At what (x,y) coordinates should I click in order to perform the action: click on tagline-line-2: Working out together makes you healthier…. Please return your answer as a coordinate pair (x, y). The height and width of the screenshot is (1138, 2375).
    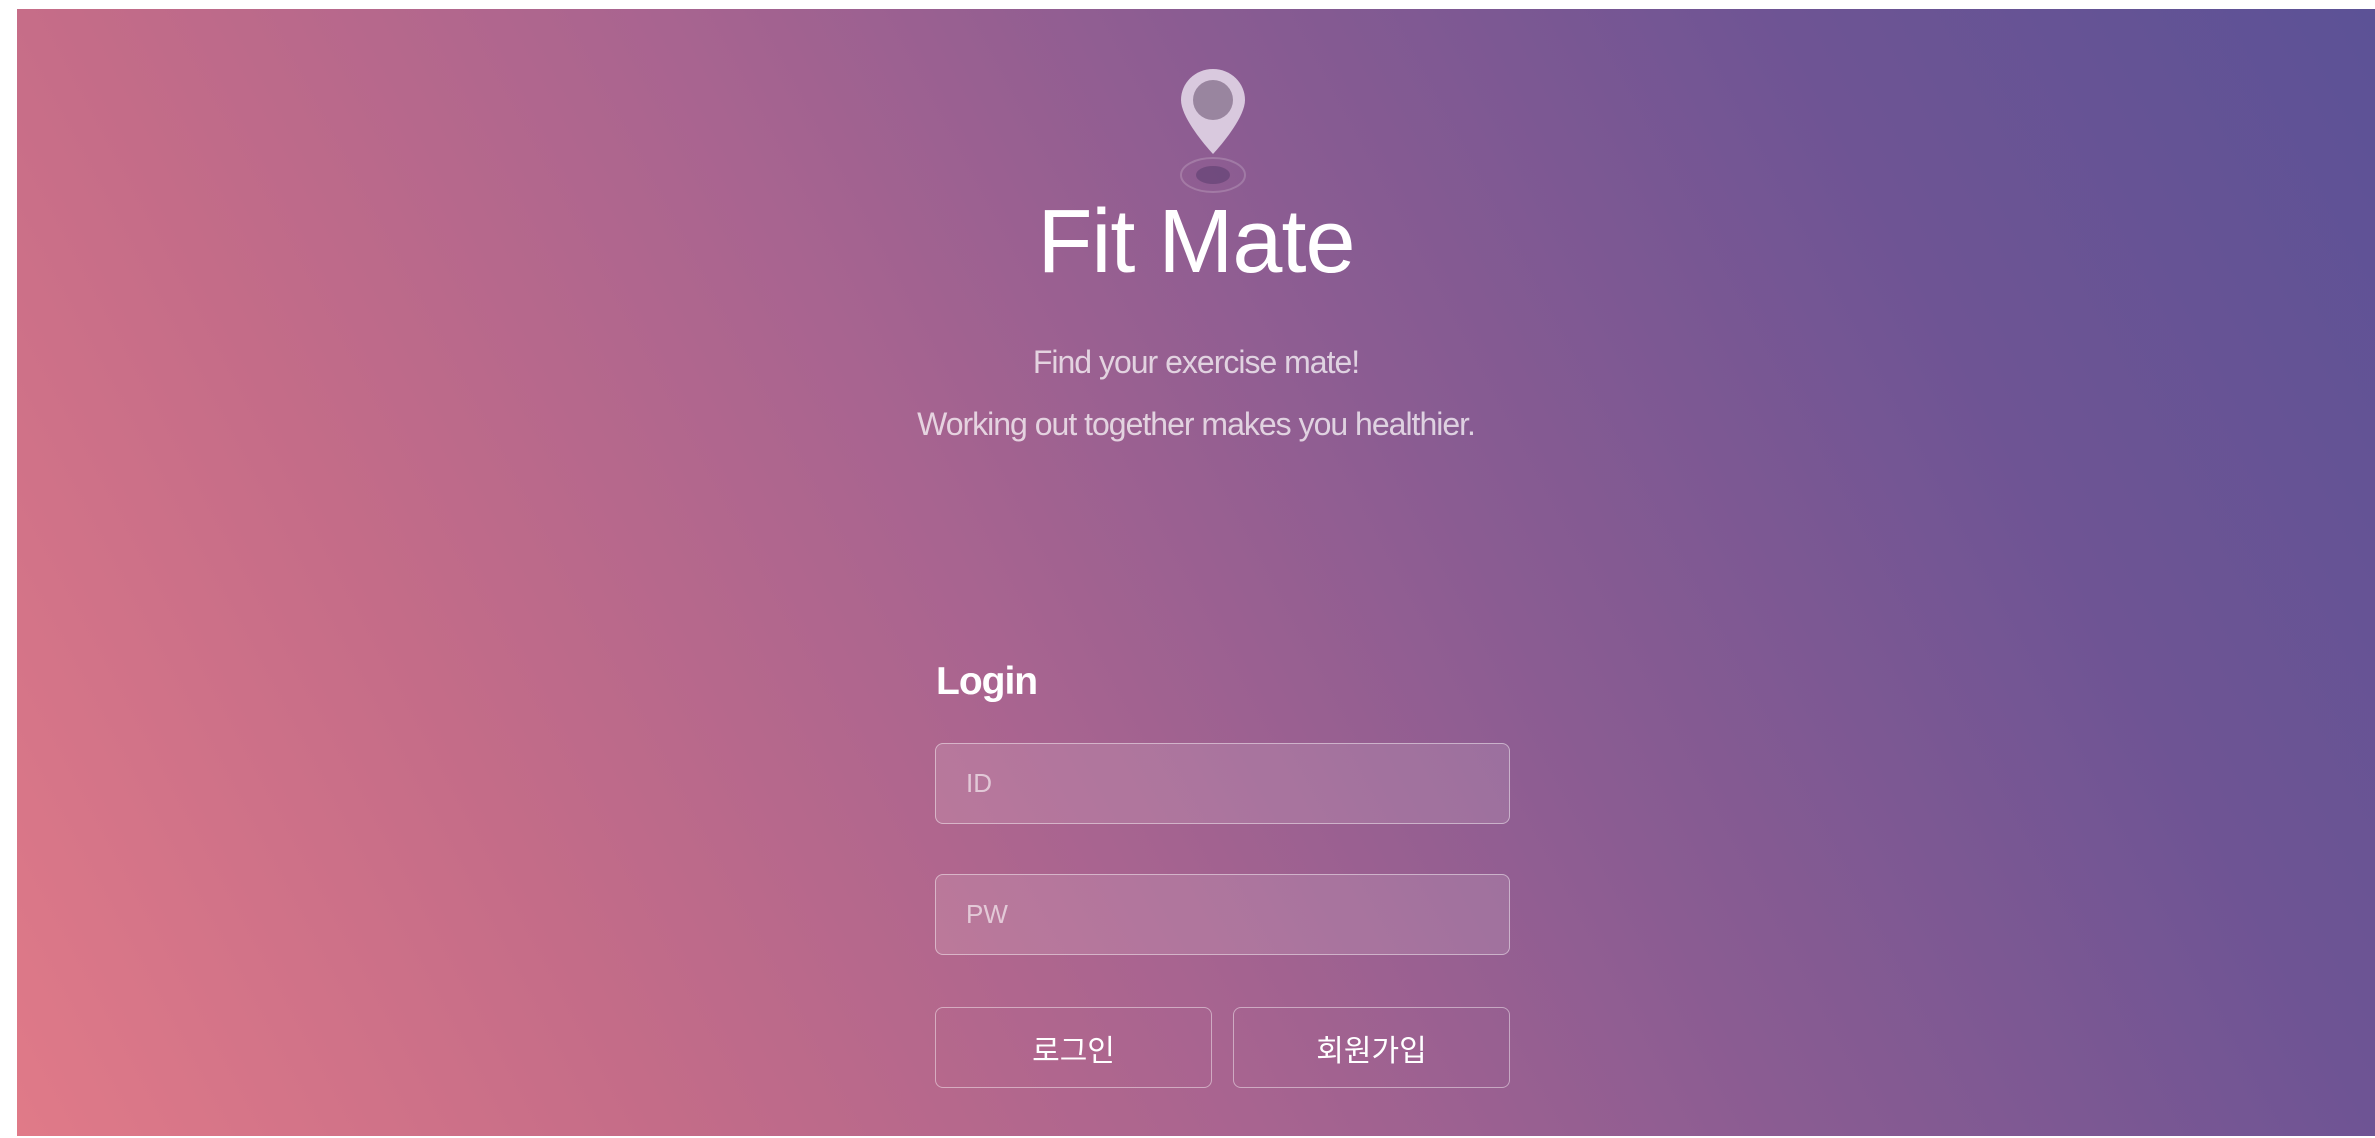
    Looking at the image, I should click on (1196, 424).